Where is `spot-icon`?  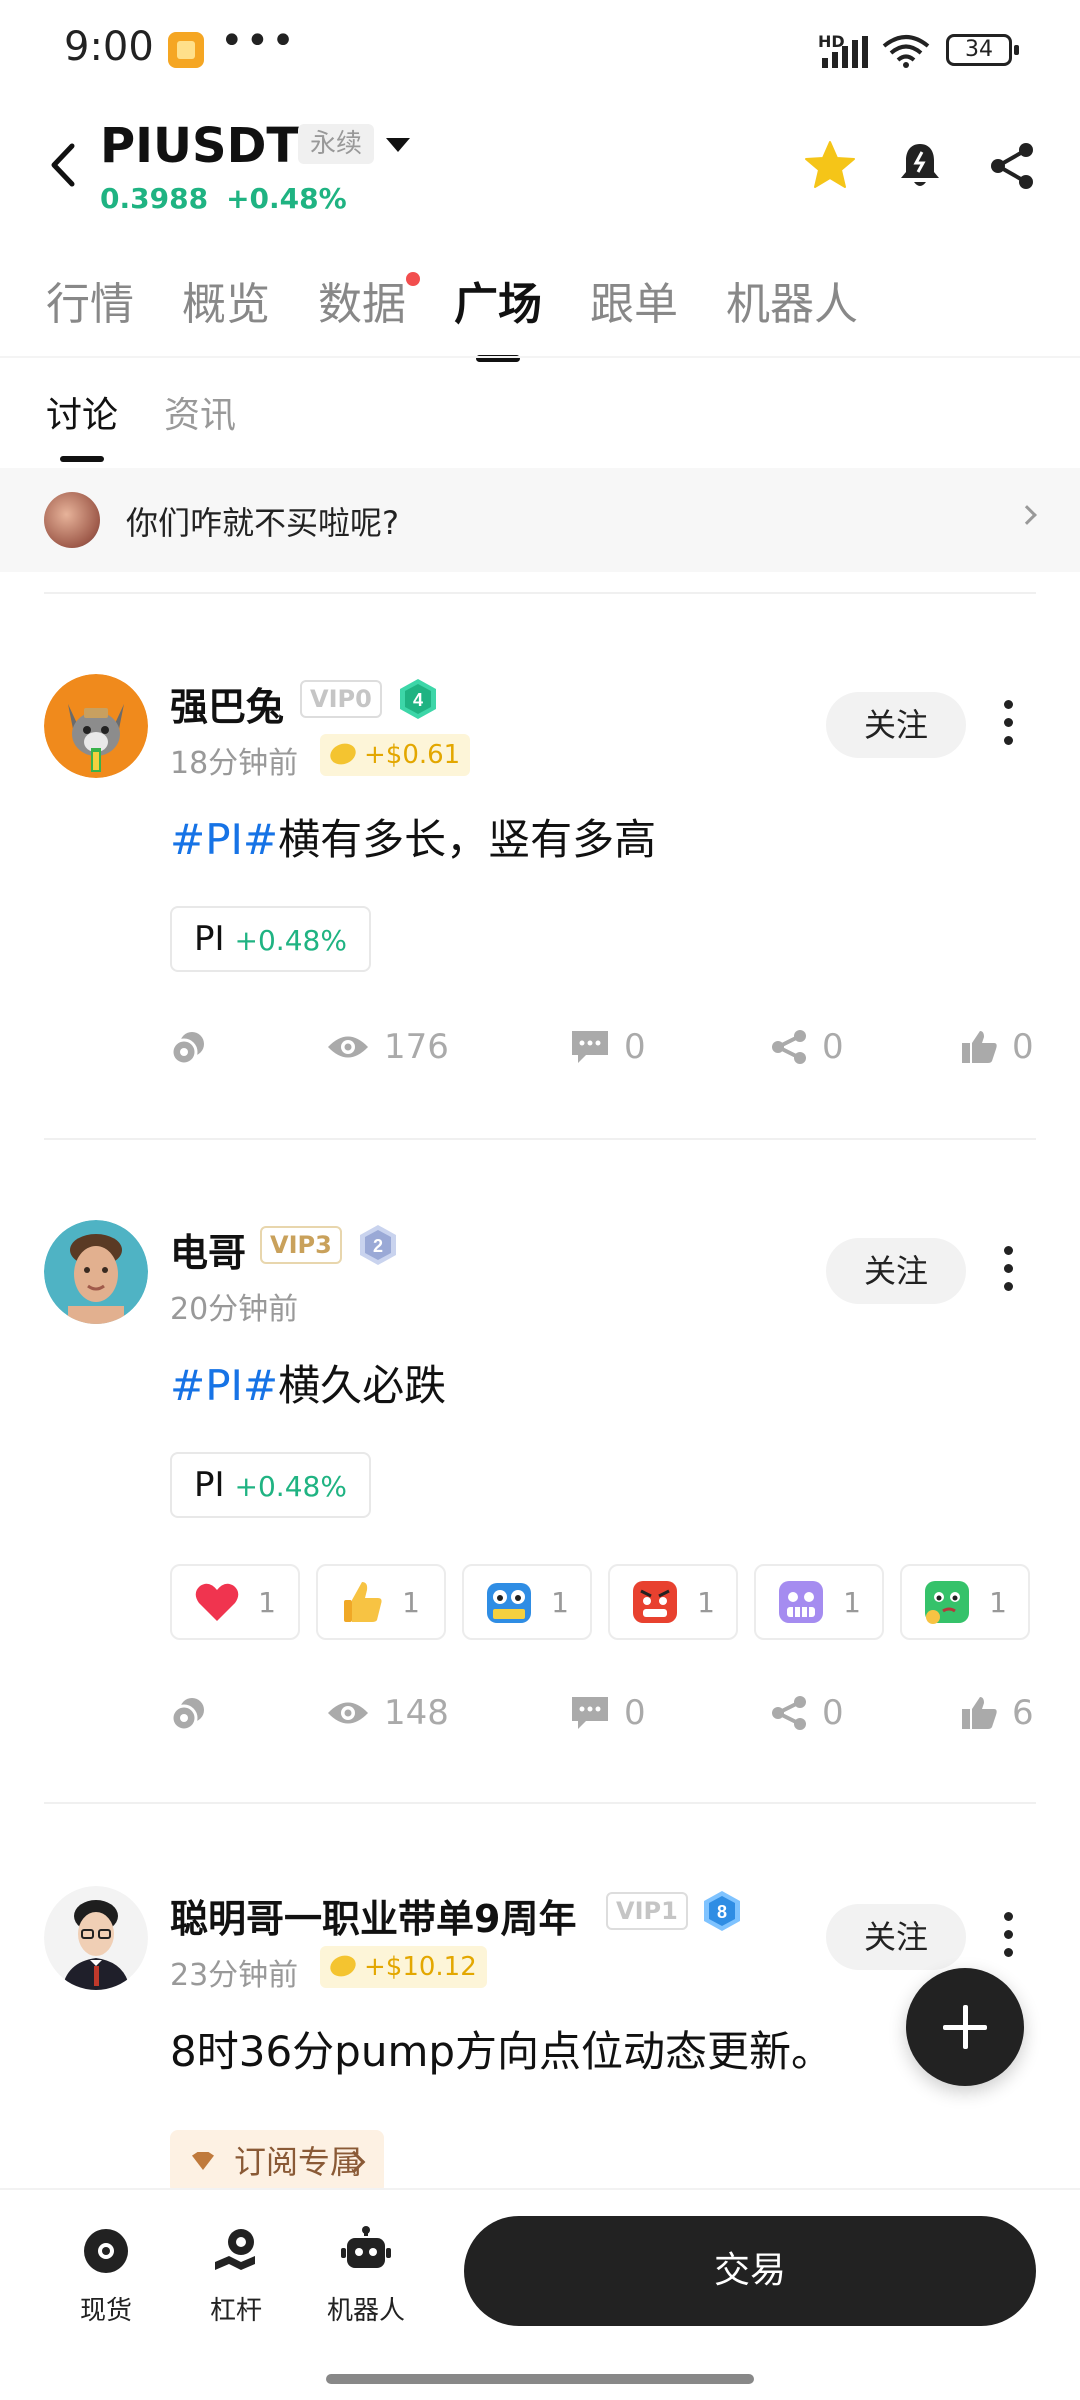 spot-icon is located at coordinates (106, 2251).